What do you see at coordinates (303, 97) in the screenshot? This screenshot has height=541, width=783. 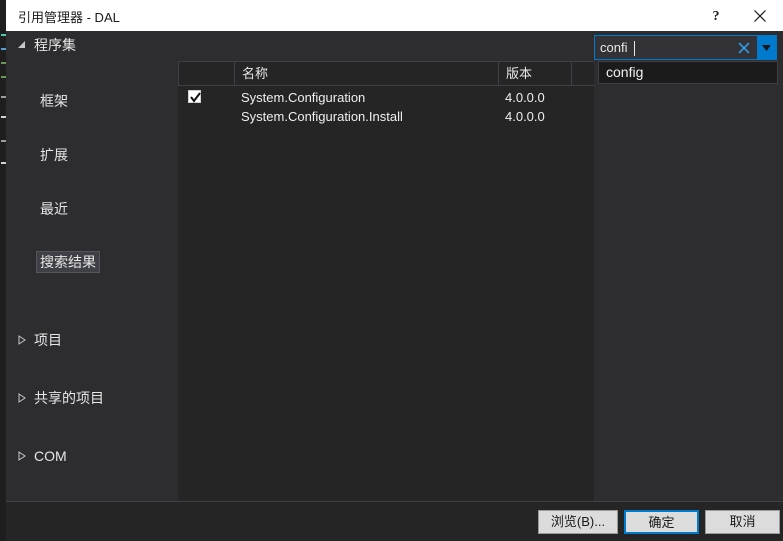 I see `row-name: System.Configuration` at bounding box center [303, 97].